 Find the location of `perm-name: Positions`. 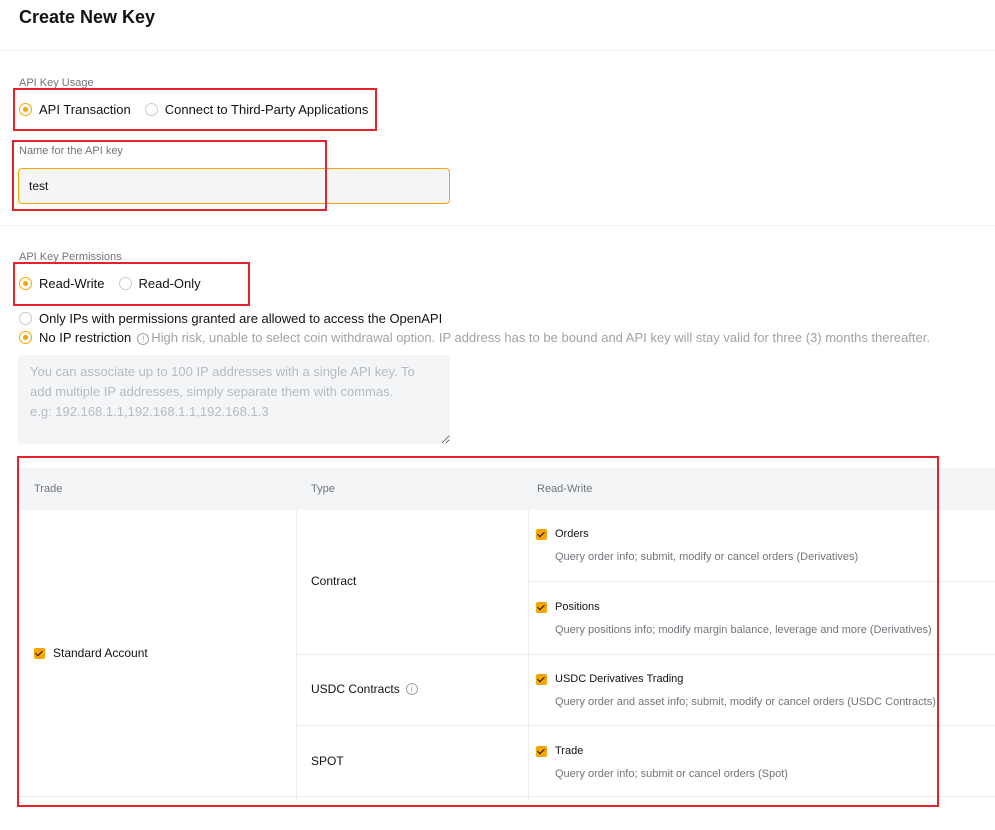

perm-name: Positions is located at coordinates (577, 607).